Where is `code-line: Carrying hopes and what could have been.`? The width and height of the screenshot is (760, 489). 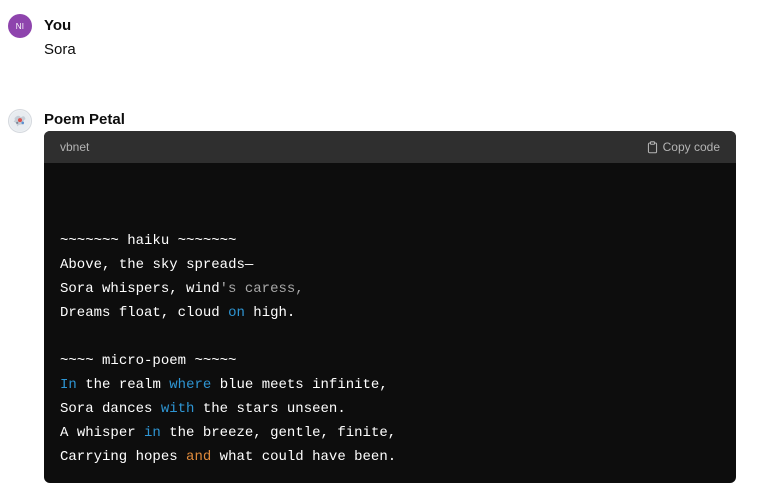
code-line: Carrying hopes and what could have been. is located at coordinates (228, 457).